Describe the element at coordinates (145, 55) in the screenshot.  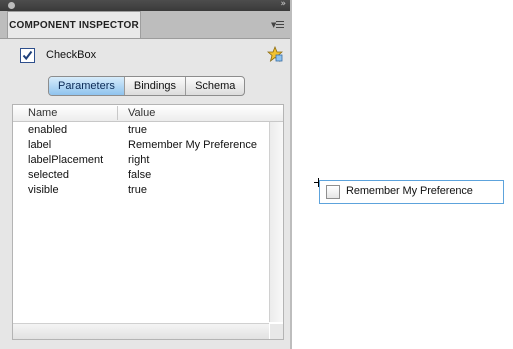
I see `component-header: CheckBox` at that location.